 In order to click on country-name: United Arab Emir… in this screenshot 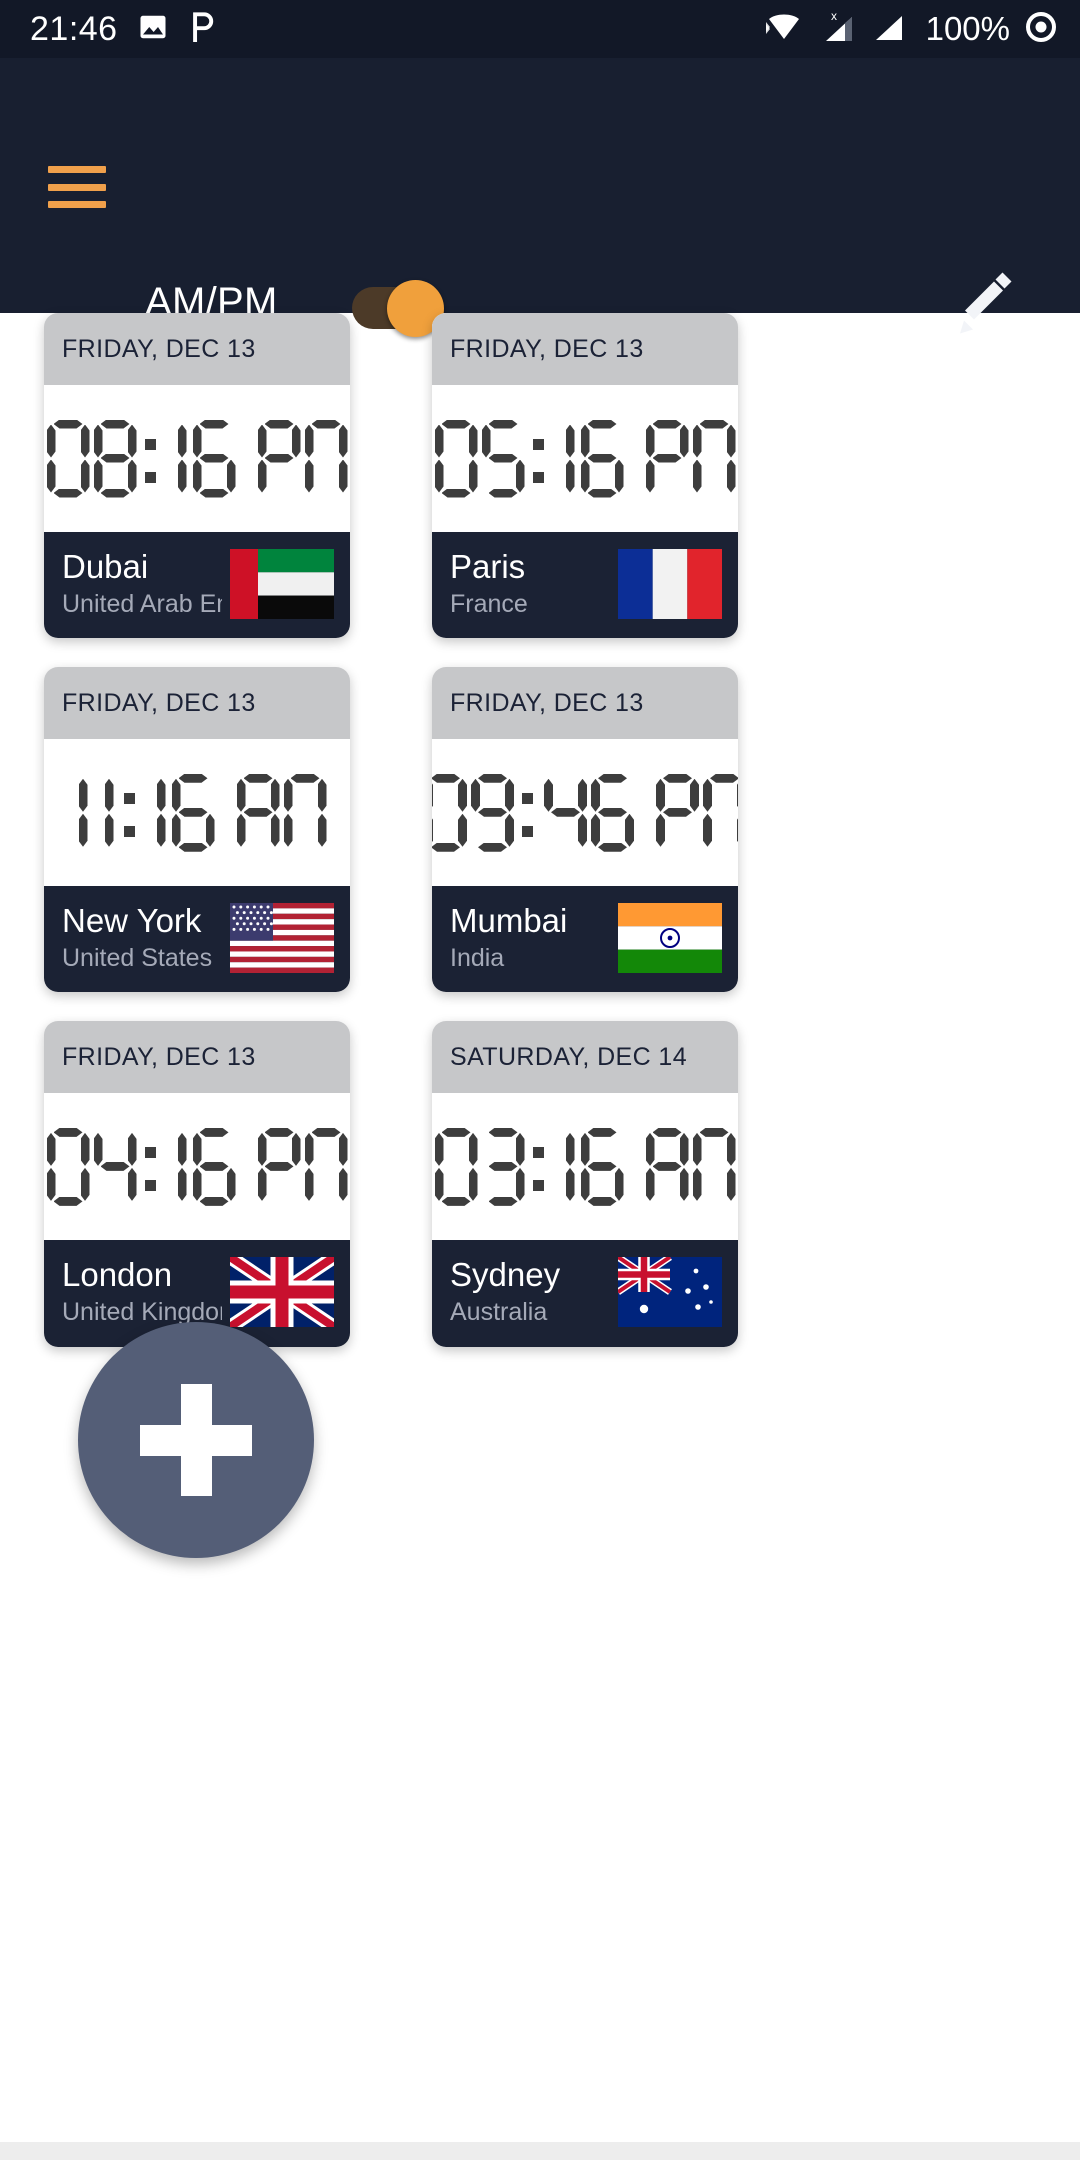, I will do `click(142, 603)`.